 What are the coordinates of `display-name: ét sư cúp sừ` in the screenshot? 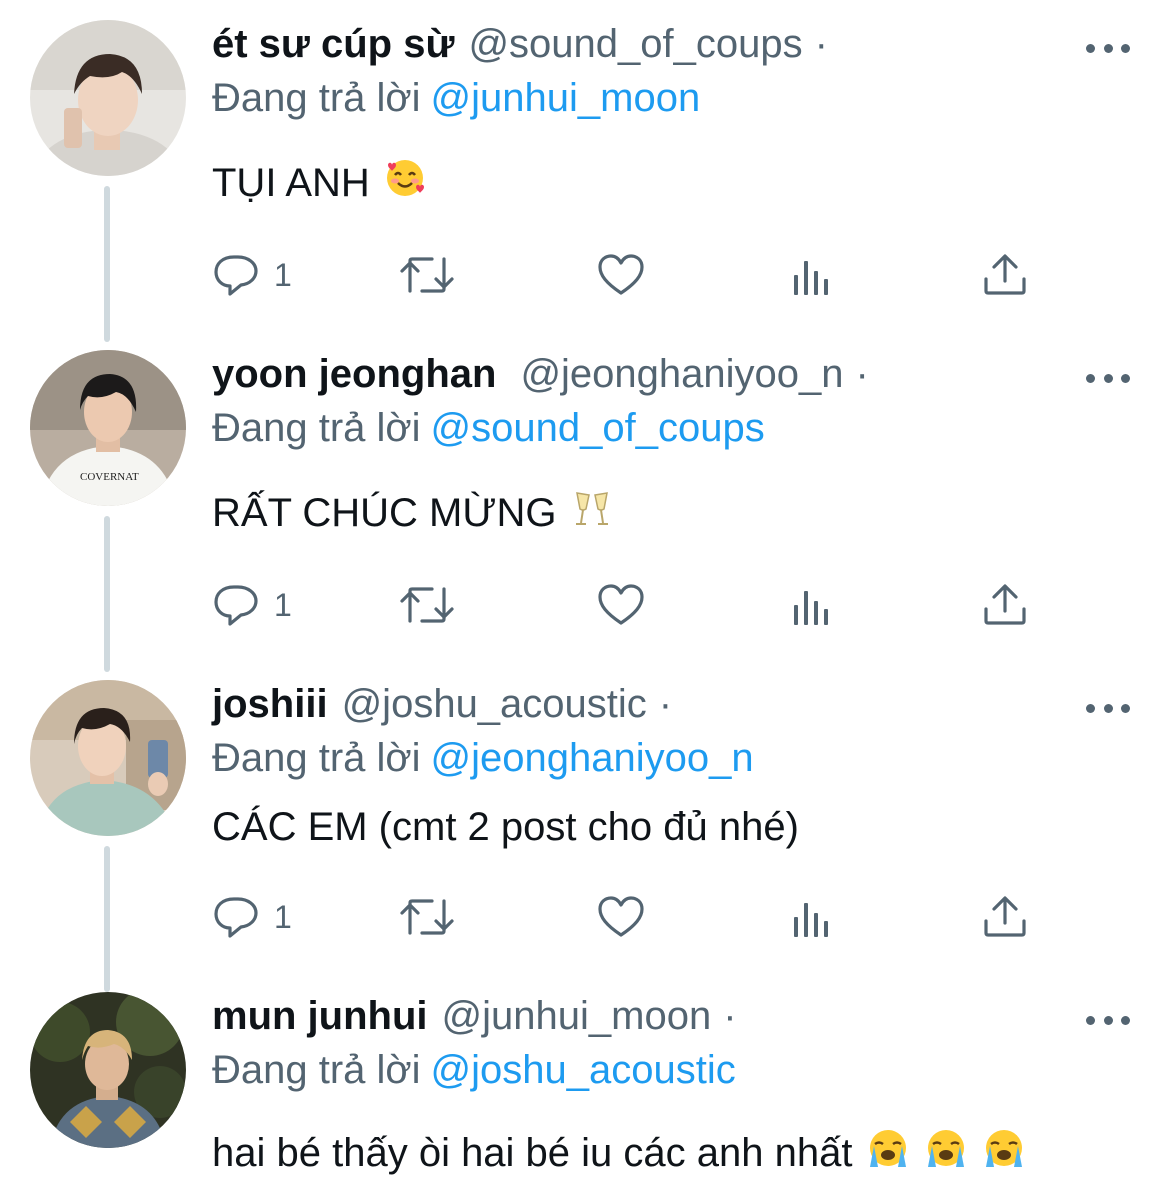 It's located at (333, 44).